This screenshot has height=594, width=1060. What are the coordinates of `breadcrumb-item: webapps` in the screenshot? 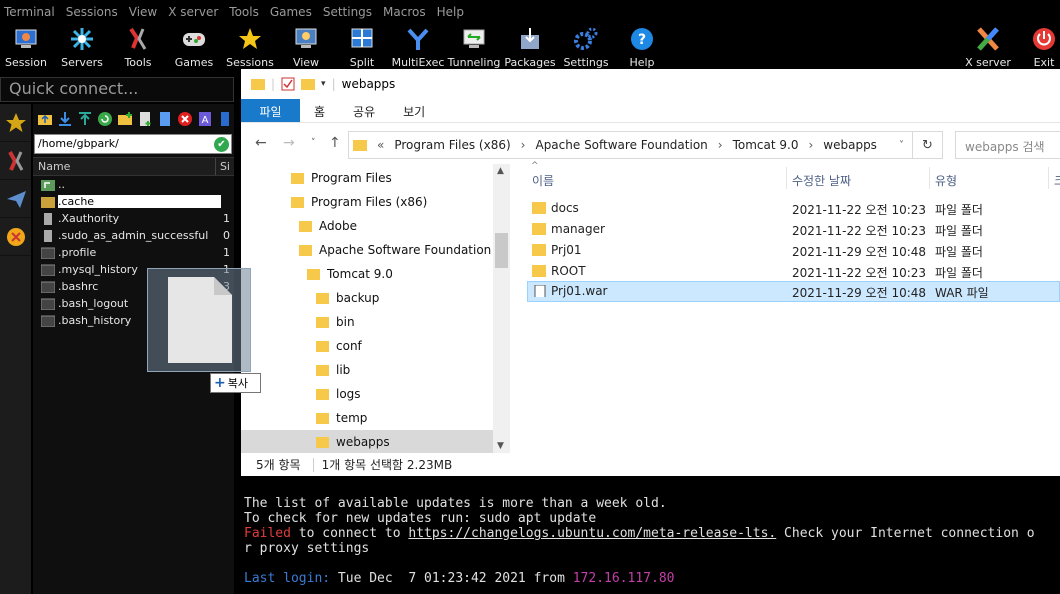 It's located at (850, 145).